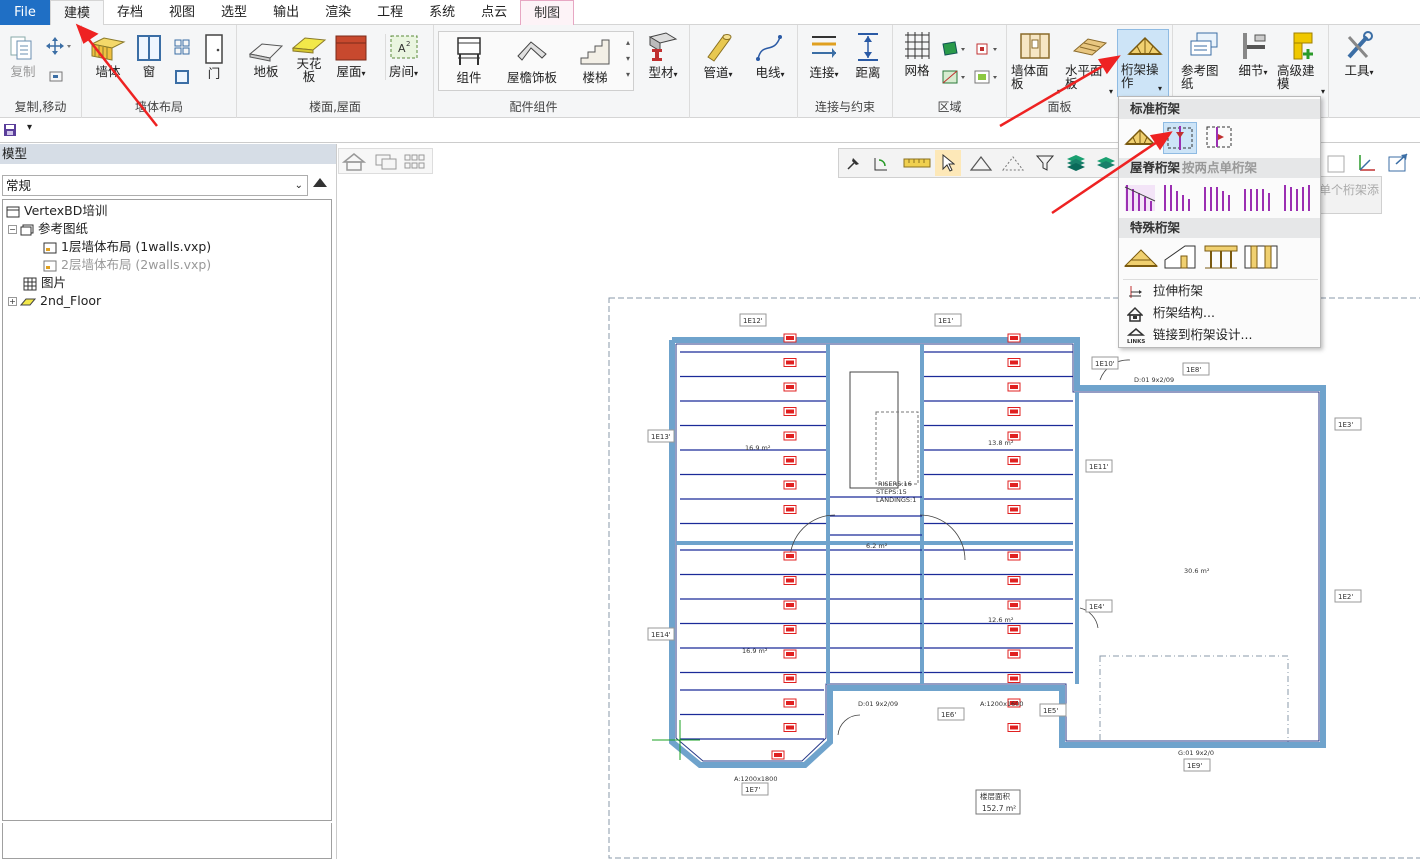 Image resolution: width=1420 pixels, height=859 pixels. What do you see at coordinates (286, 12) in the screenshot?
I see `tab-output: 输出` at bounding box center [286, 12].